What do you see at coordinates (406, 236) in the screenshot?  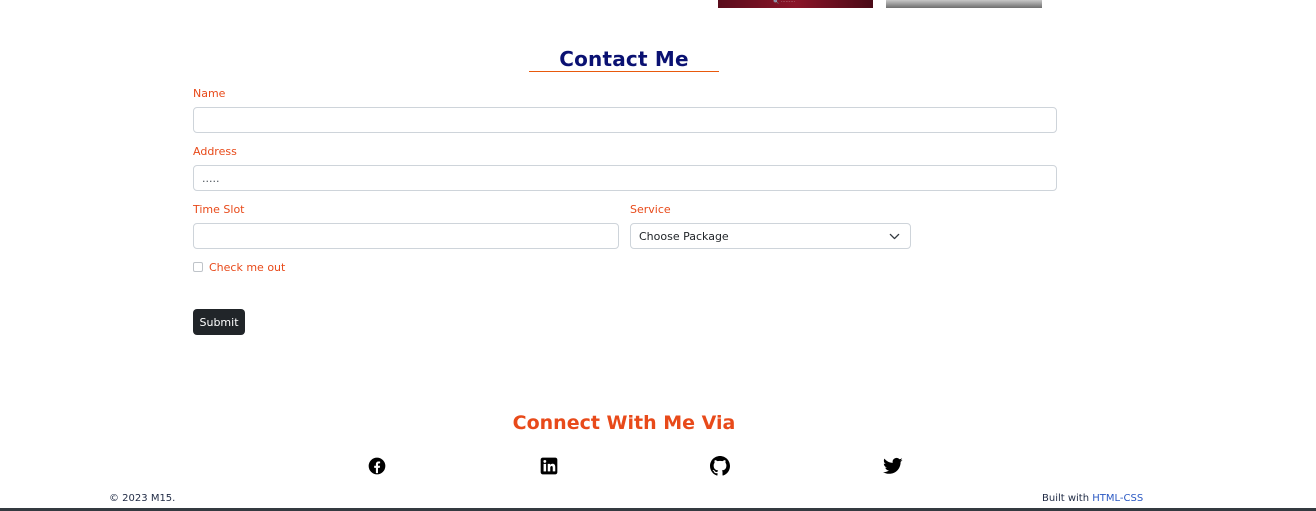 I see `timeslot-input` at bounding box center [406, 236].